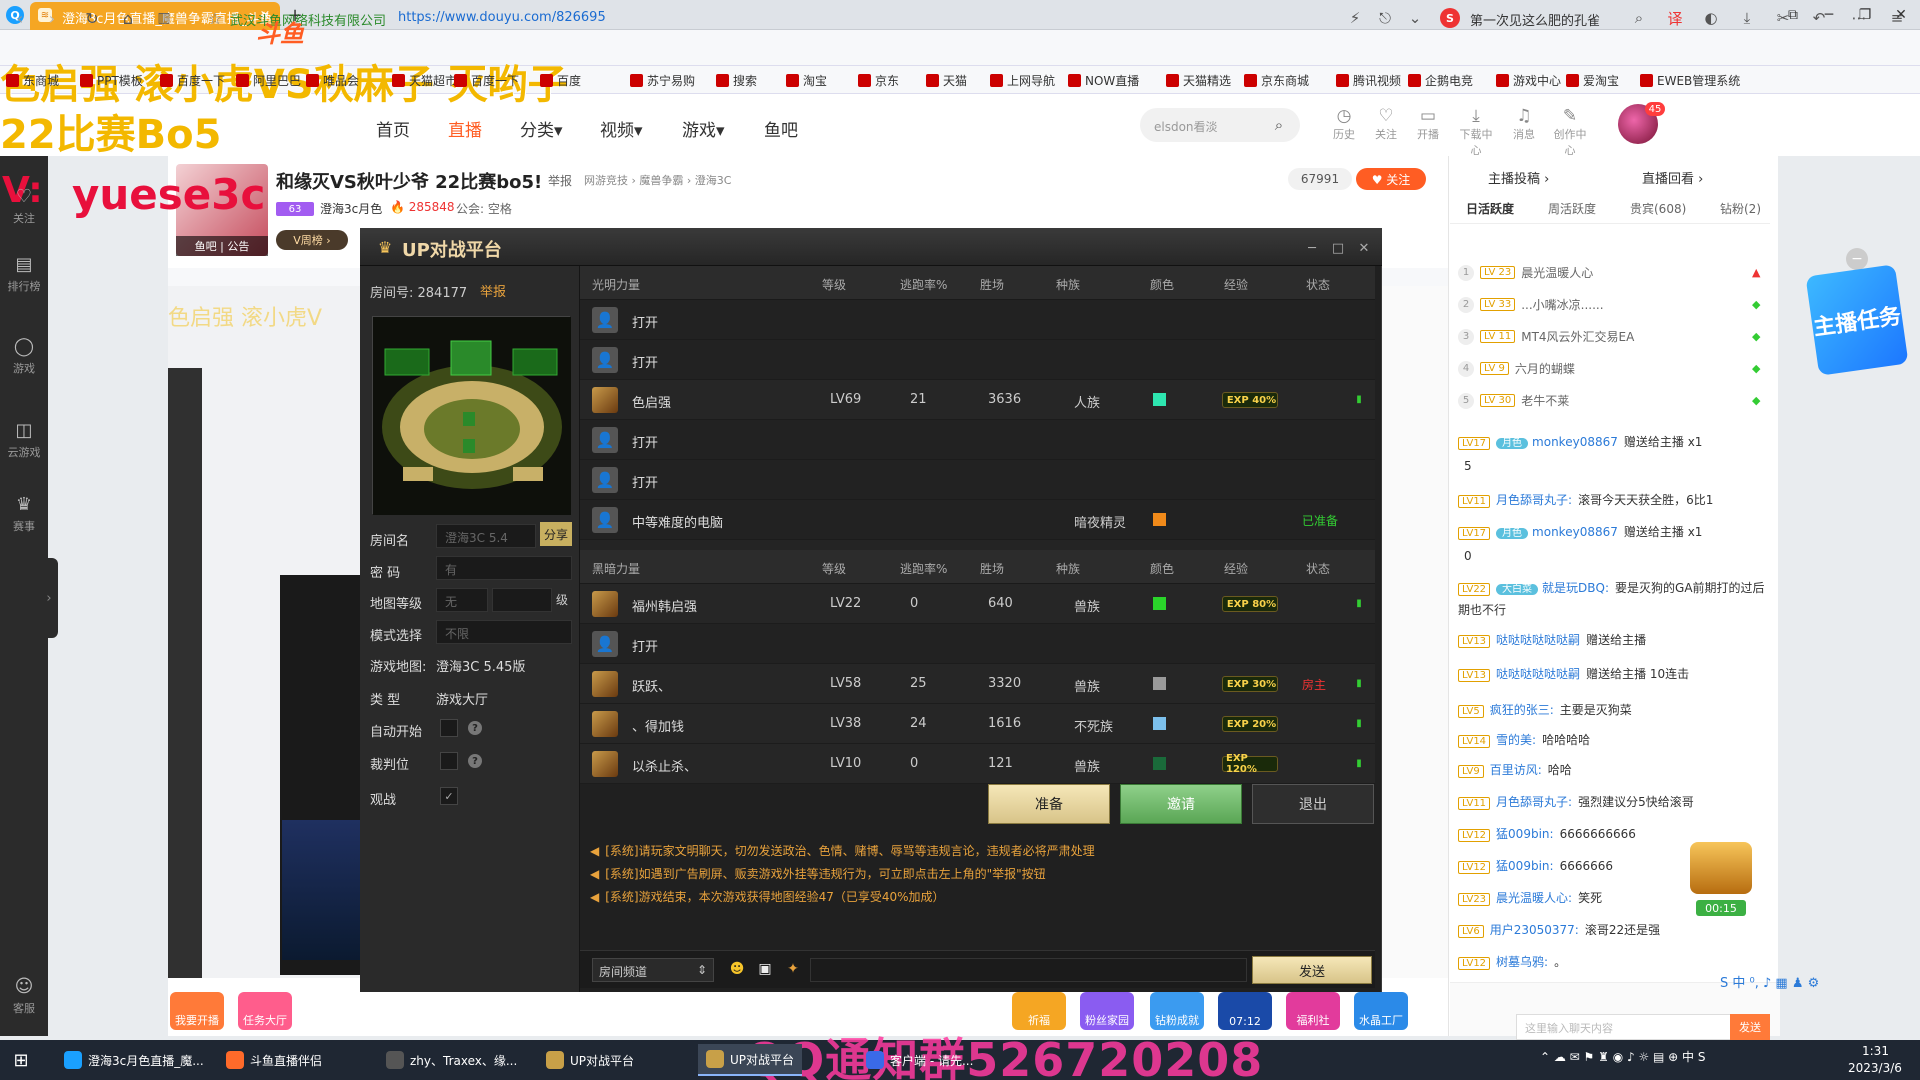 This screenshot has width=1920, height=1080. Describe the element at coordinates (21, 1060) in the screenshot. I see `start-icon: ⊞` at that location.